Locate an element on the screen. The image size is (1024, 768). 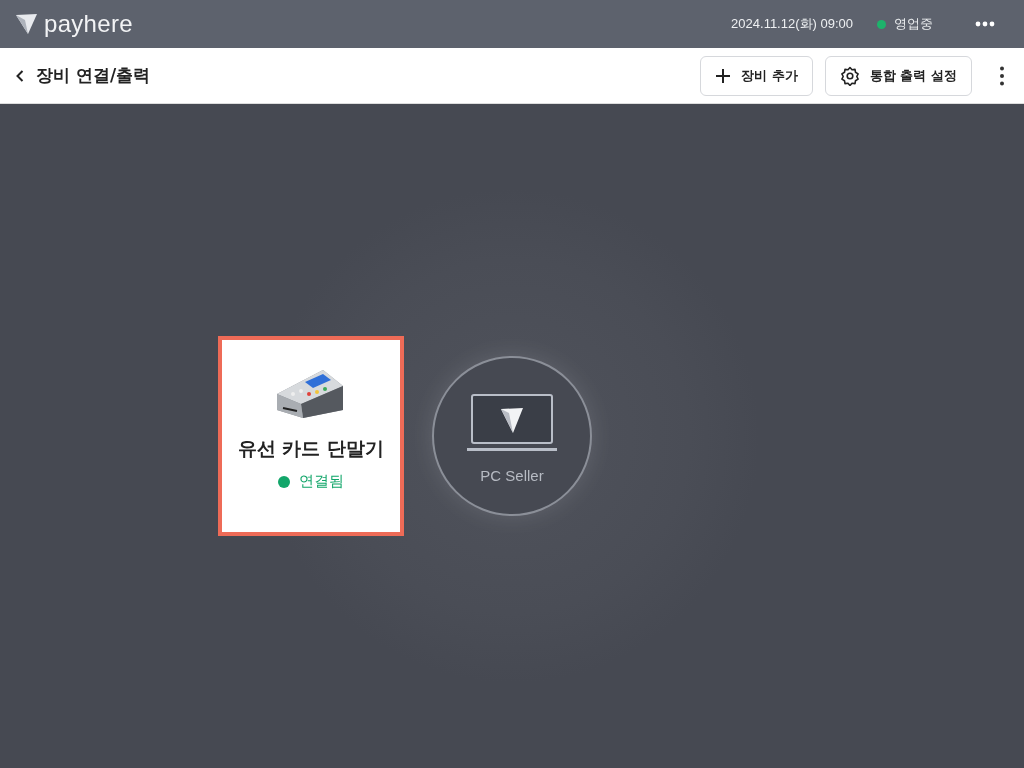
datetime-text: 2024.11.12(화) 09:00 is located at coordinates (792, 24).